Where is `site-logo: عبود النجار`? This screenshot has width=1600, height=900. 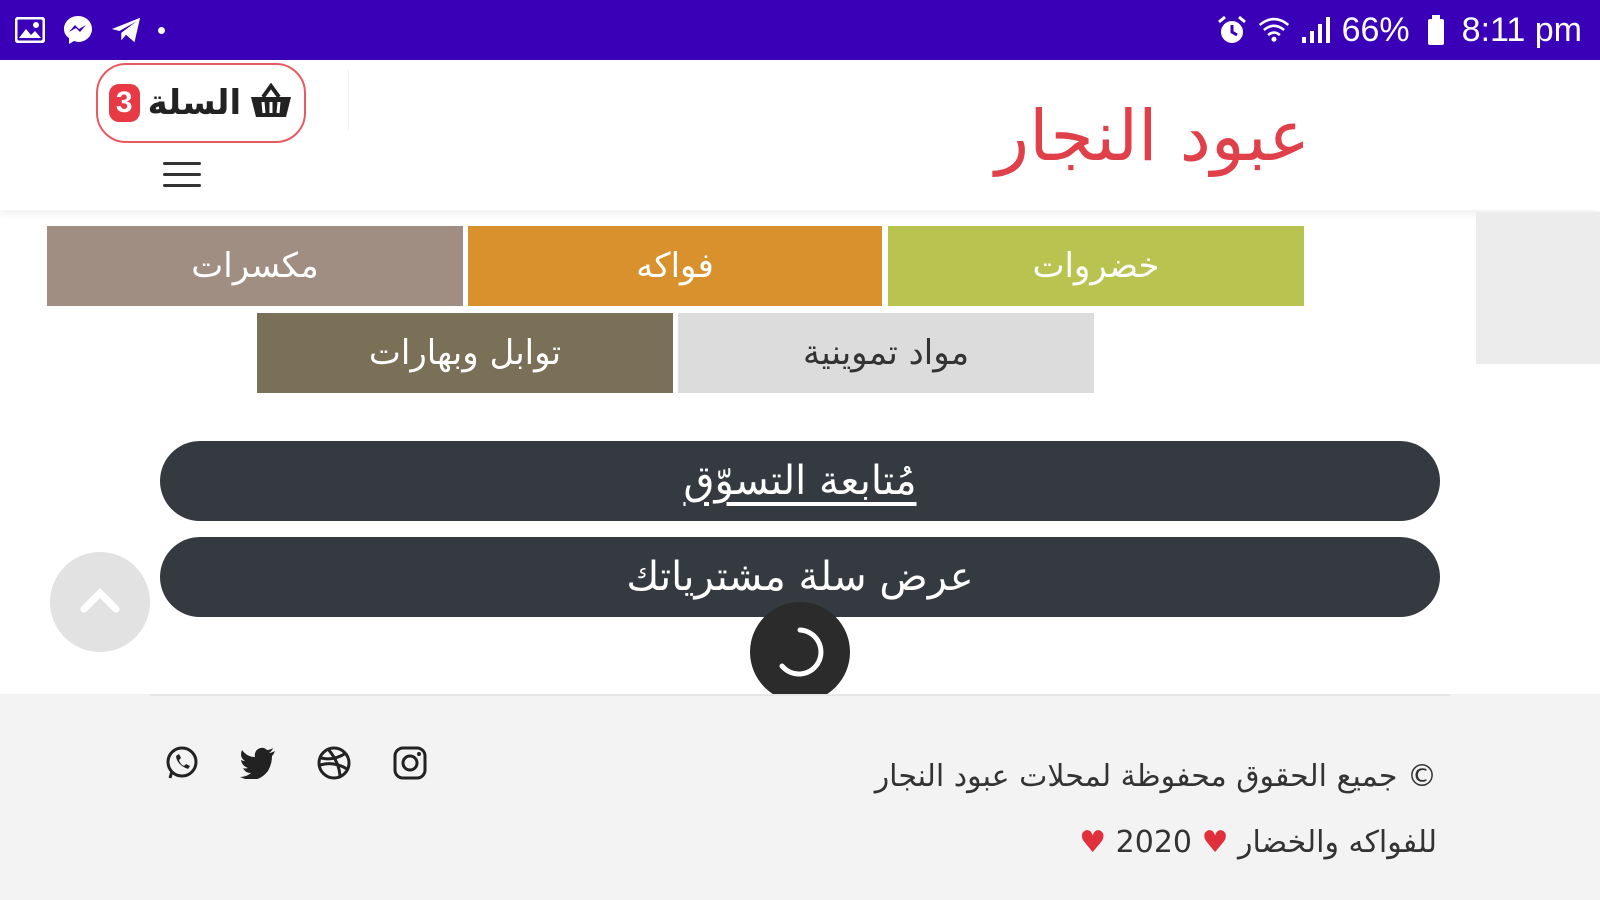
site-logo: عبود النجار is located at coordinates (1152, 136).